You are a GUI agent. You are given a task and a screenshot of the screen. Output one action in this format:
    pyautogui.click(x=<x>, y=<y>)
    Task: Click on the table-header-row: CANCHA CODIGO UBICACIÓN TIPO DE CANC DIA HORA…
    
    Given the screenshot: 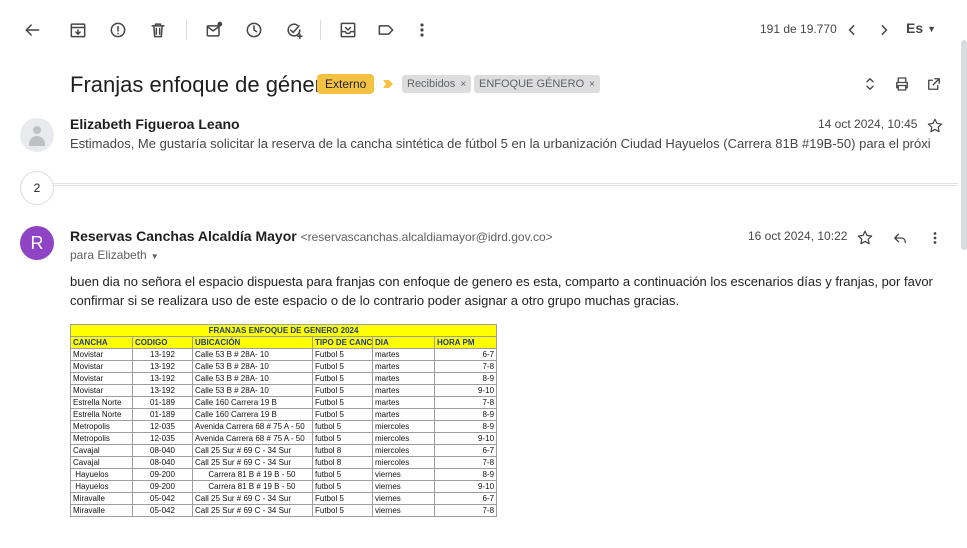 What is the action you would take?
    pyautogui.click(x=284, y=342)
    